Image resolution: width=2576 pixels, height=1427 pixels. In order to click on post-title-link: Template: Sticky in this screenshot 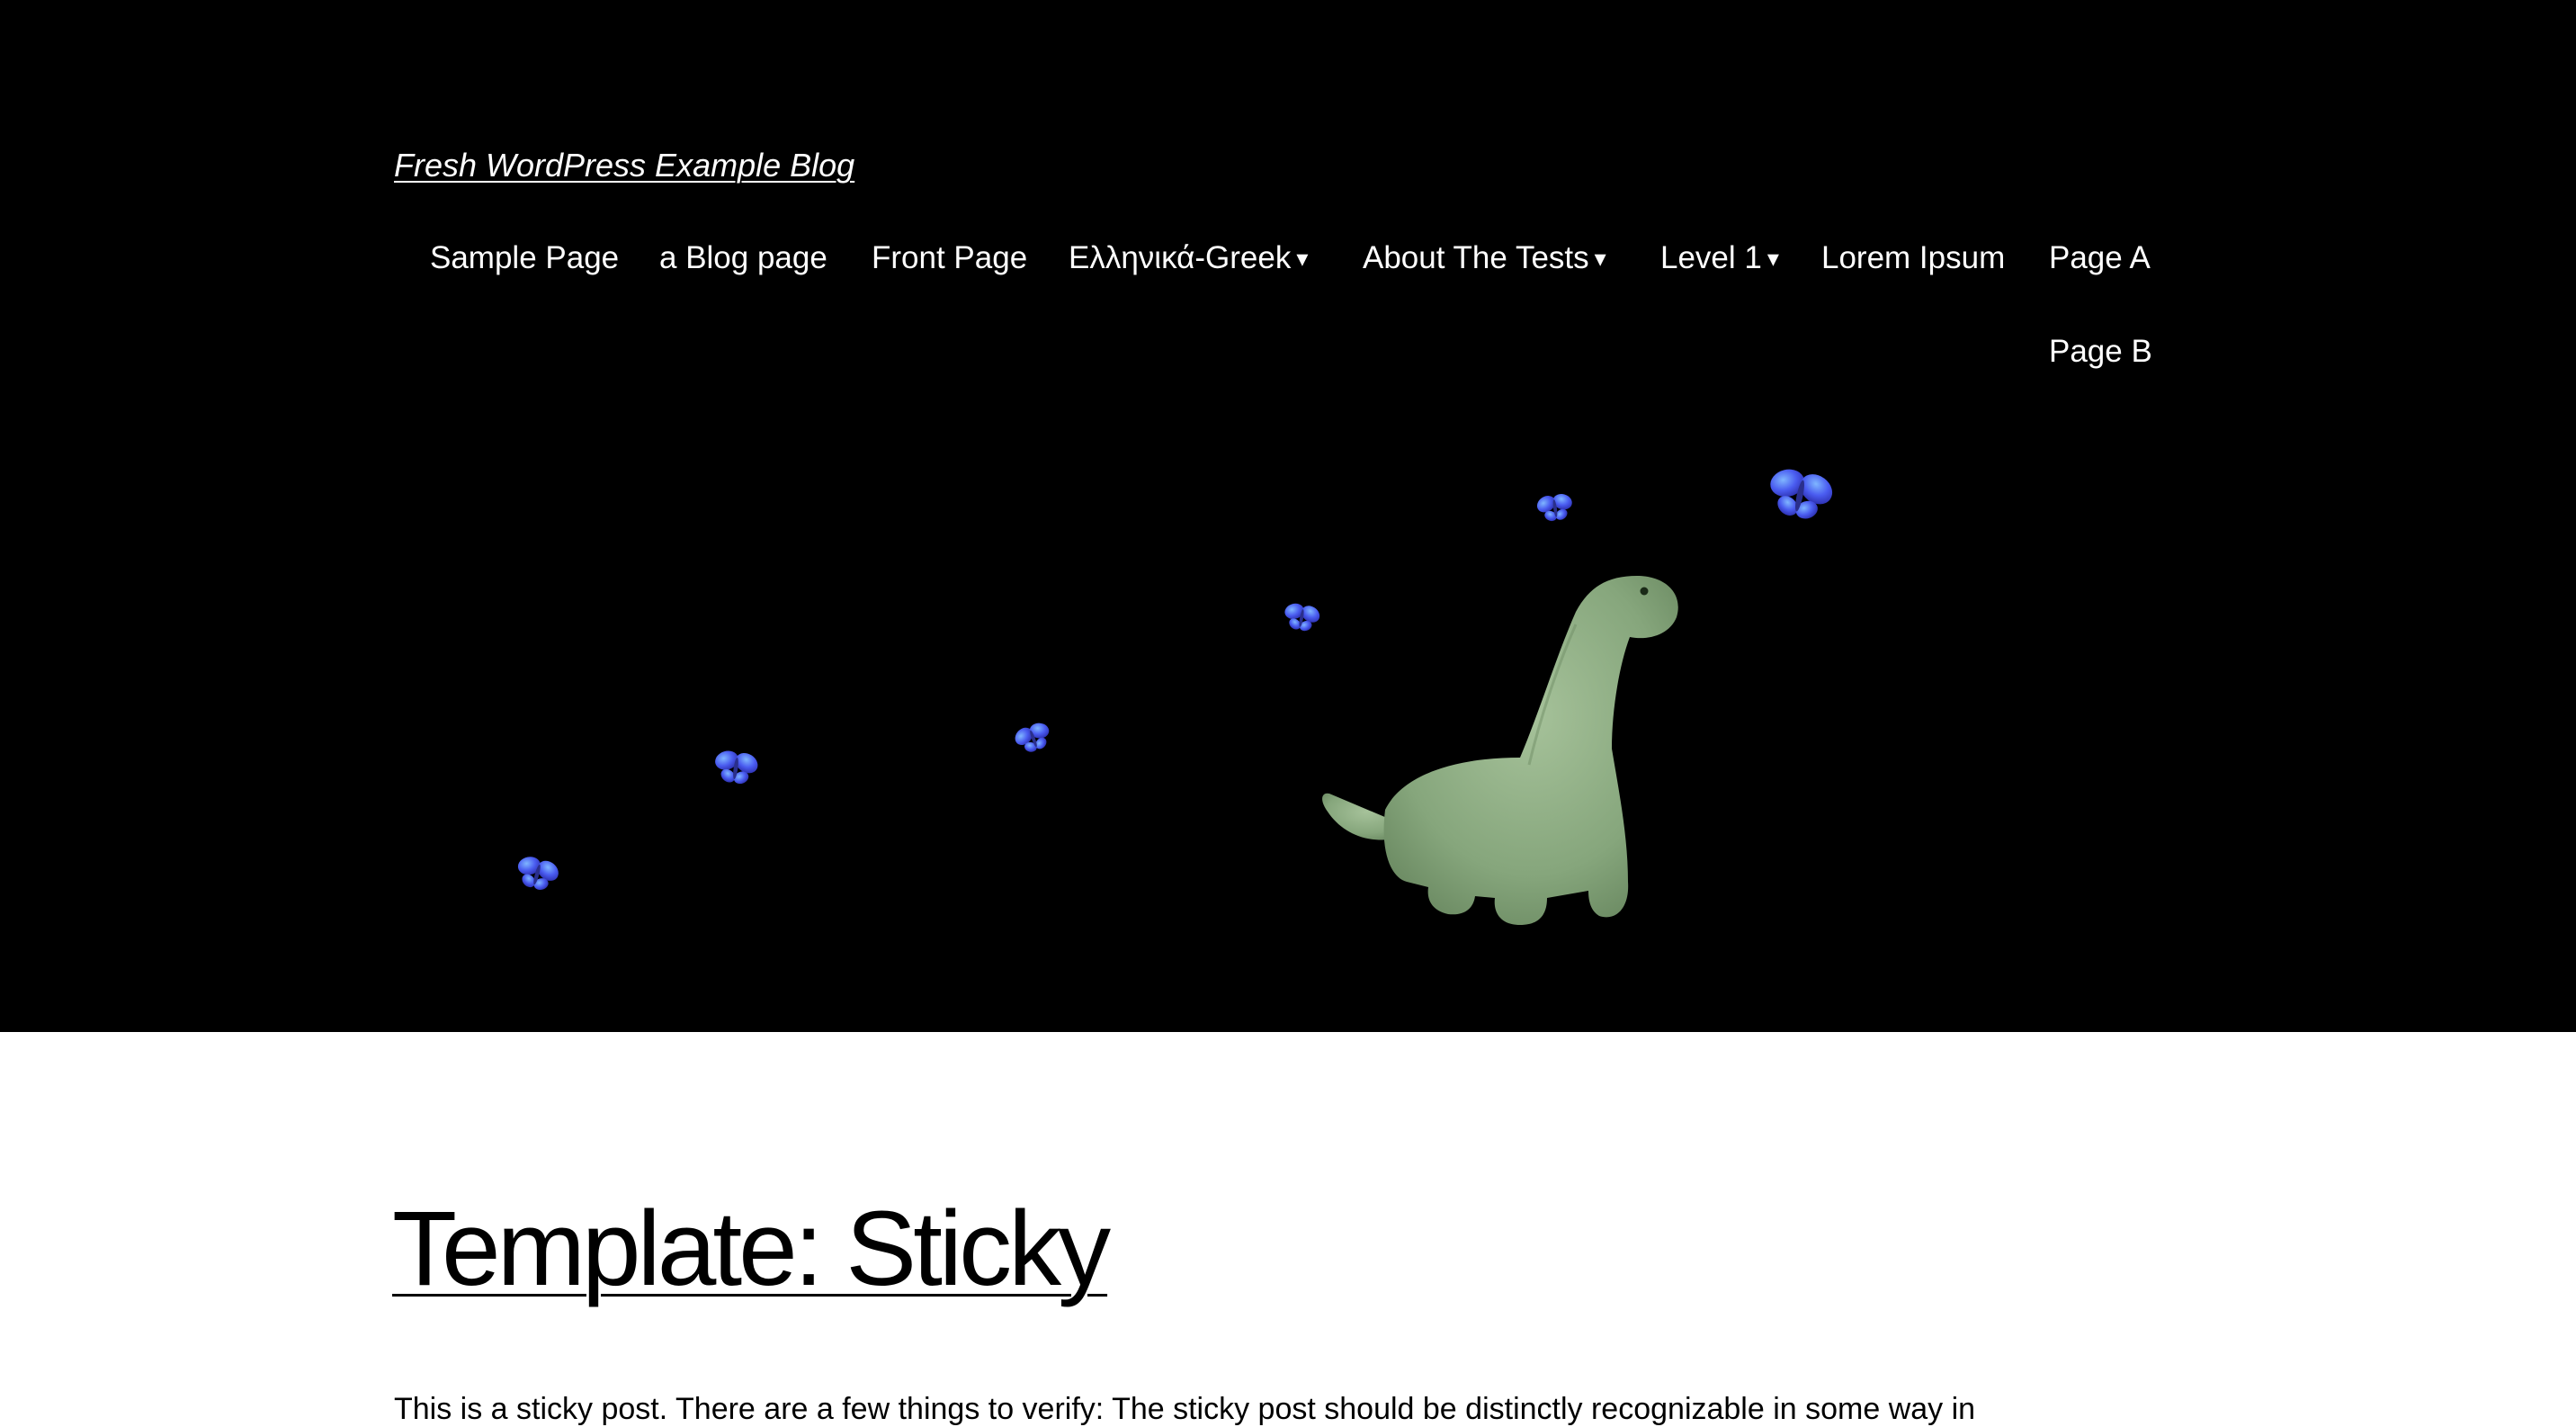, I will do `click(751, 1248)`.